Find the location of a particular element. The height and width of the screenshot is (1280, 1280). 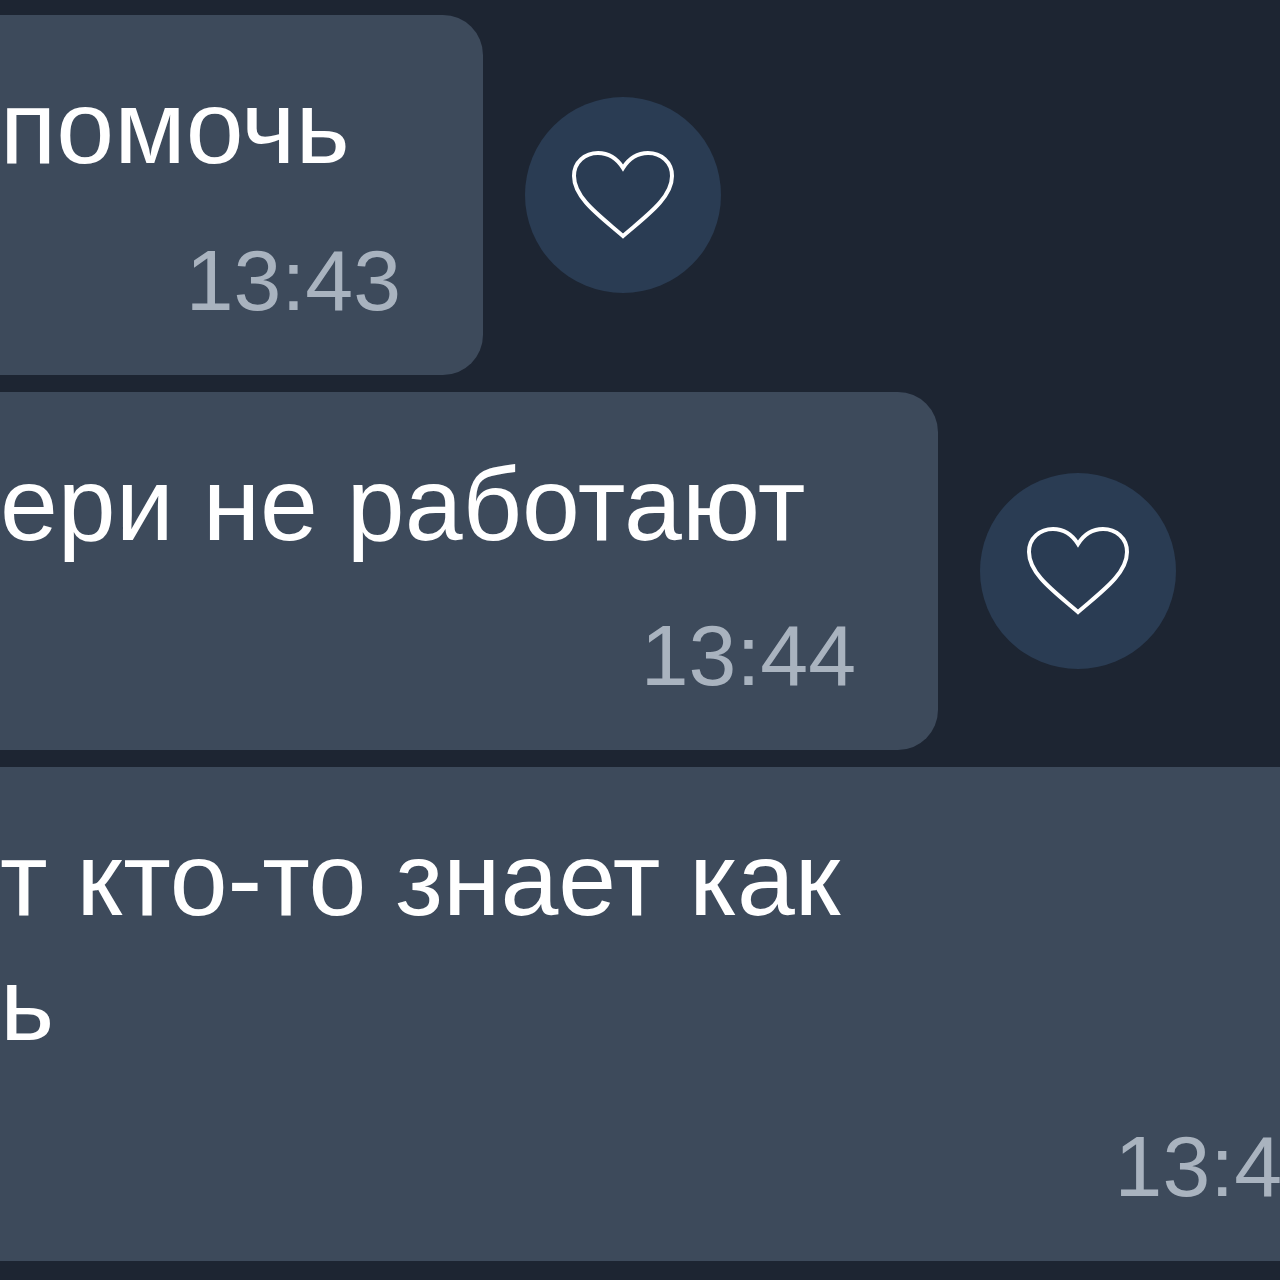

message-time: 13:43 is located at coordinates (293, 280).